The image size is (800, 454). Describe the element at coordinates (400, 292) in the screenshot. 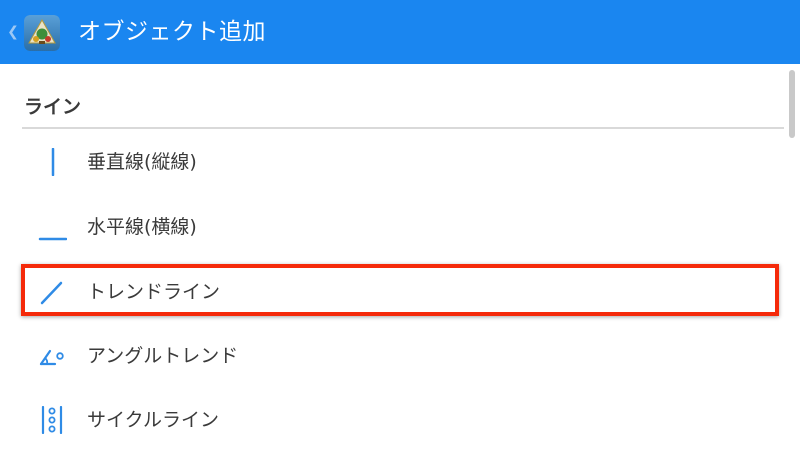

I see `list-item-trend-line: トレンドライン` at that location.